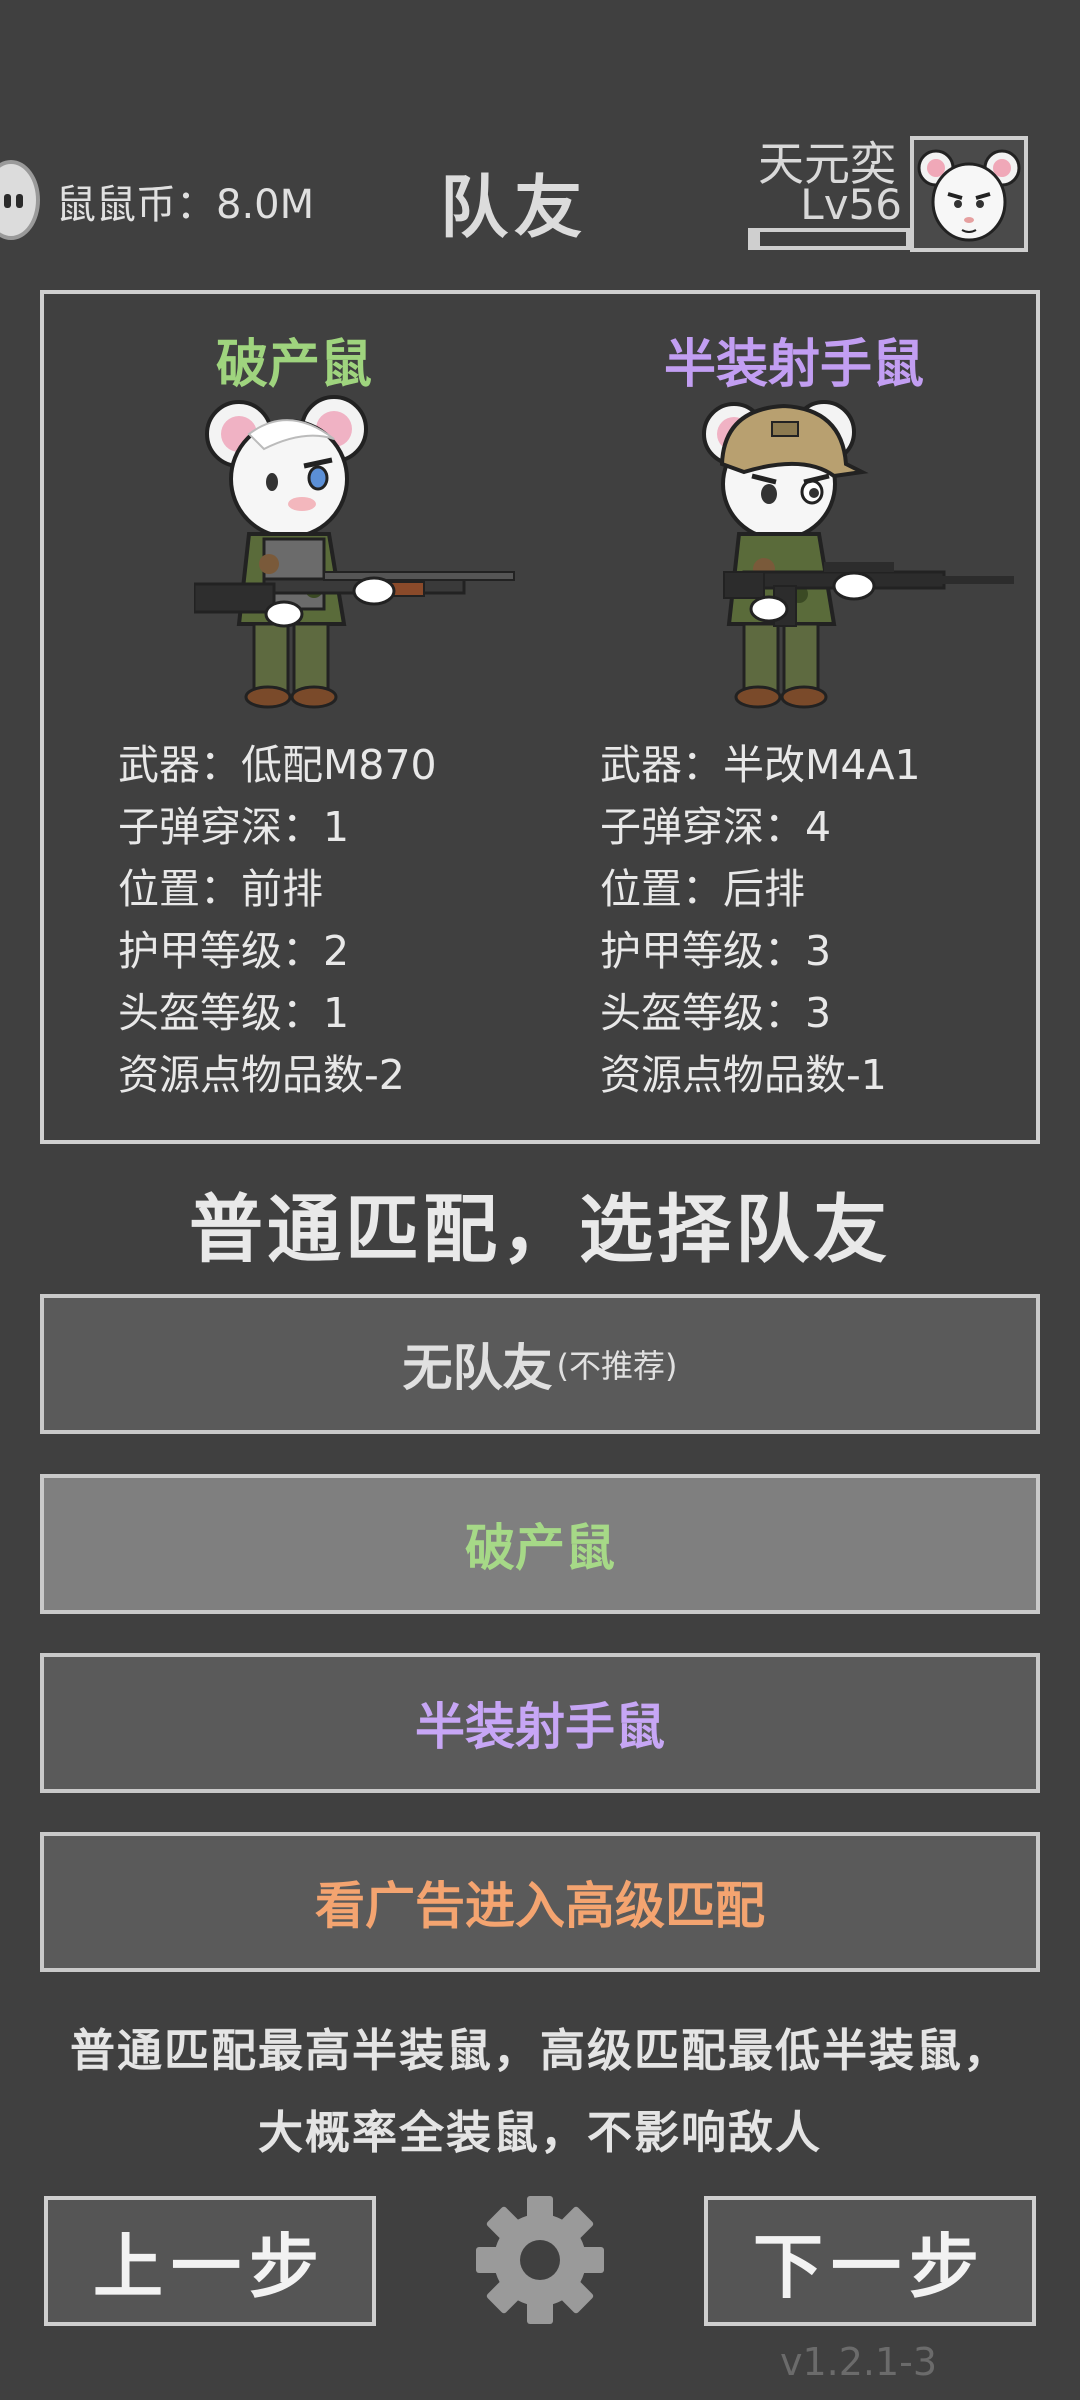 This screenshot has height=2400, width=1080. What do you see at coordinates (136, 205) in the screenshot?
I see `coin-label: 鼠鼠币：` at bounding box center [136, 205].